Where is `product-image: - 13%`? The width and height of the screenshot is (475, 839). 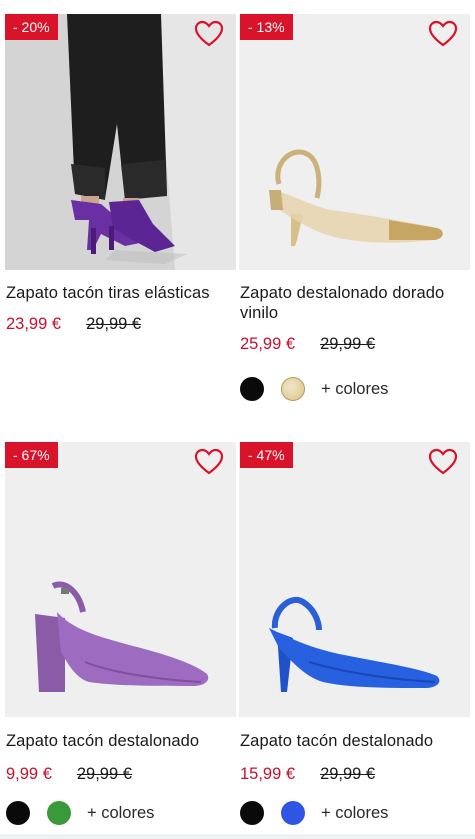
product-image: - 13% is located at coordinates (354, 142).